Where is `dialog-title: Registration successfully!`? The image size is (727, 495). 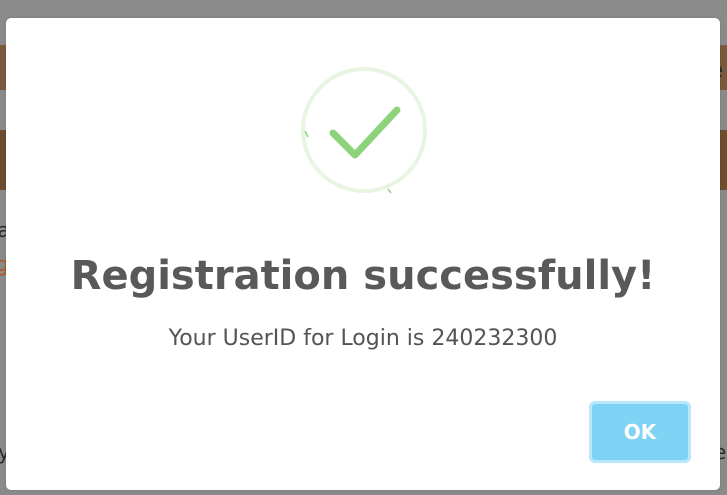
dialog-title: Registration successfully! is located at coordinates (363, 276).